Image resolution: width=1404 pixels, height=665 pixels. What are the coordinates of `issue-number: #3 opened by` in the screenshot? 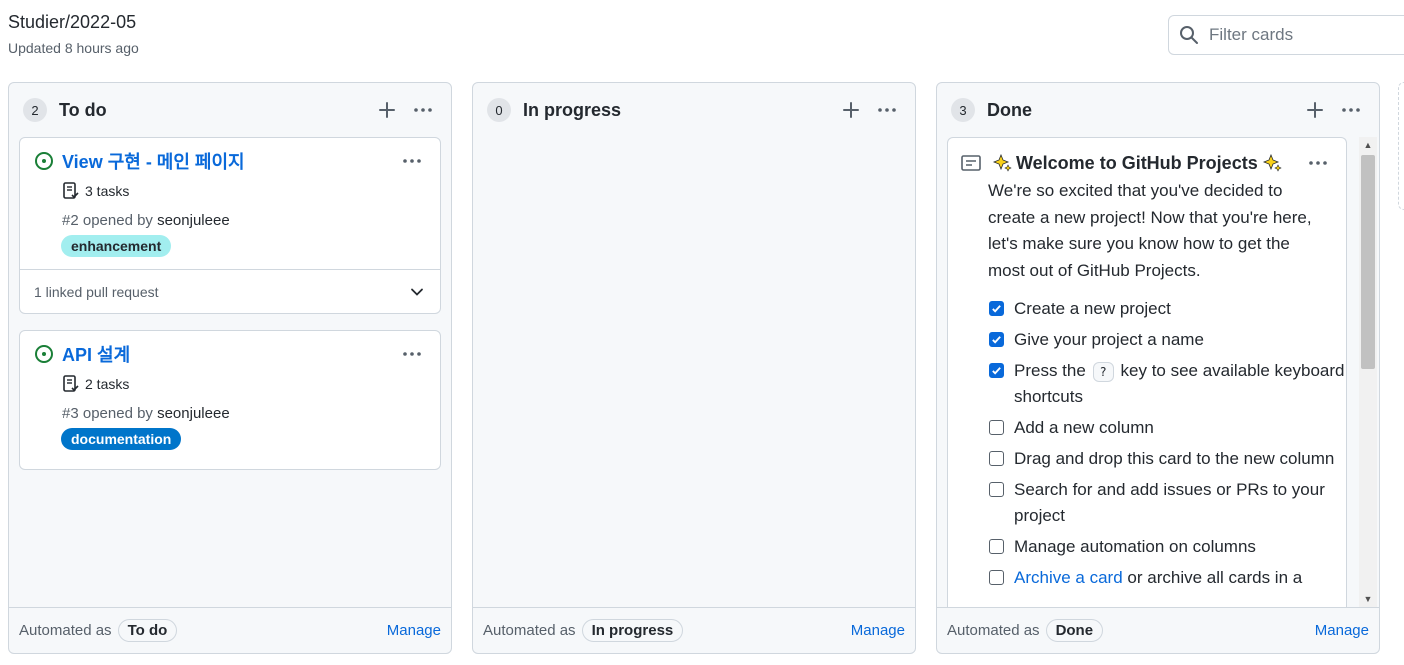 It's located at (107, 413).